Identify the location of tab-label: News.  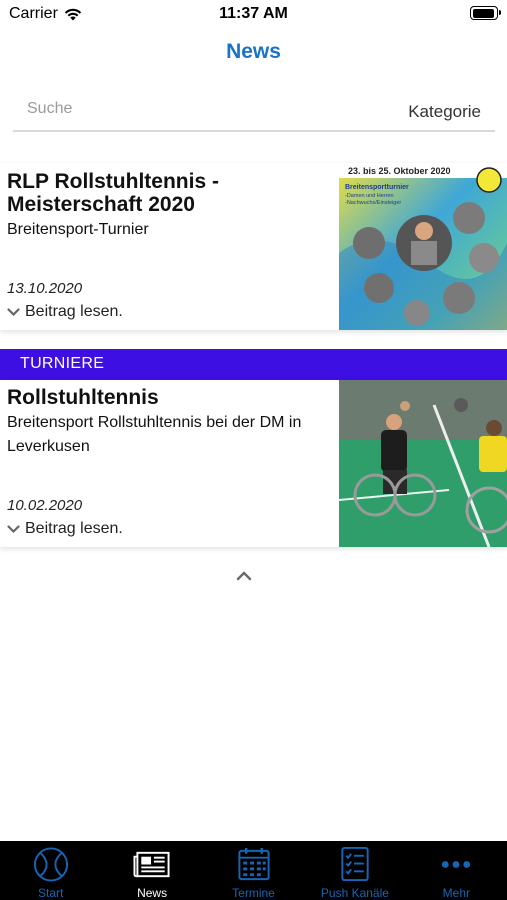
(152, 893).